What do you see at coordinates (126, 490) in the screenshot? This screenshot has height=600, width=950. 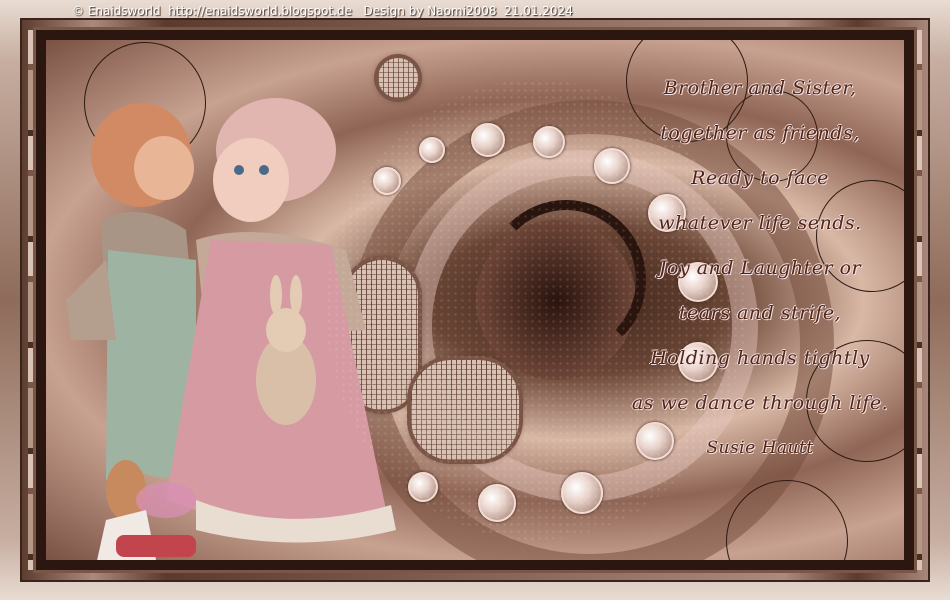 I see `fairy-hair` at bounding box center [126, 490].